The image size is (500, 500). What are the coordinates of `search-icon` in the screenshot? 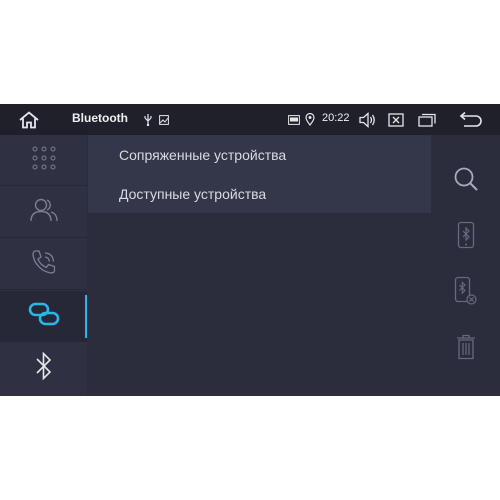 It's located at (466, 181).